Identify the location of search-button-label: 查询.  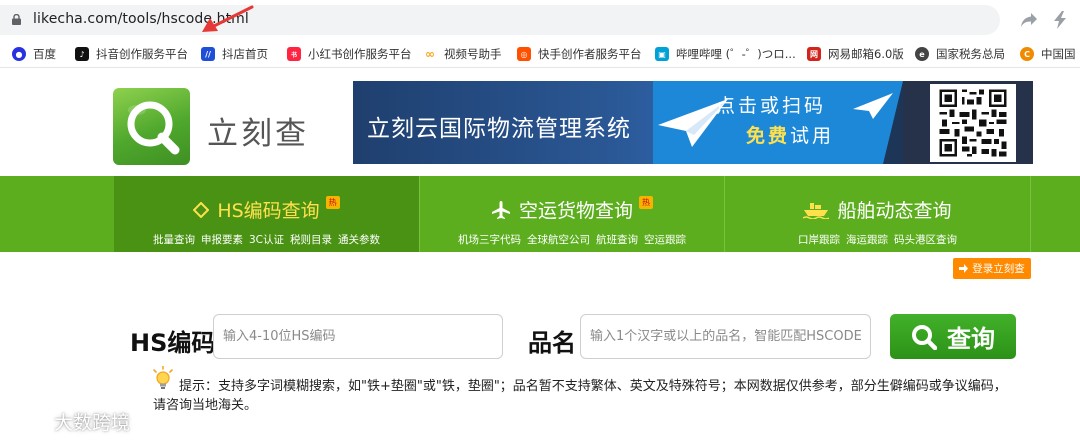
(971, 339).